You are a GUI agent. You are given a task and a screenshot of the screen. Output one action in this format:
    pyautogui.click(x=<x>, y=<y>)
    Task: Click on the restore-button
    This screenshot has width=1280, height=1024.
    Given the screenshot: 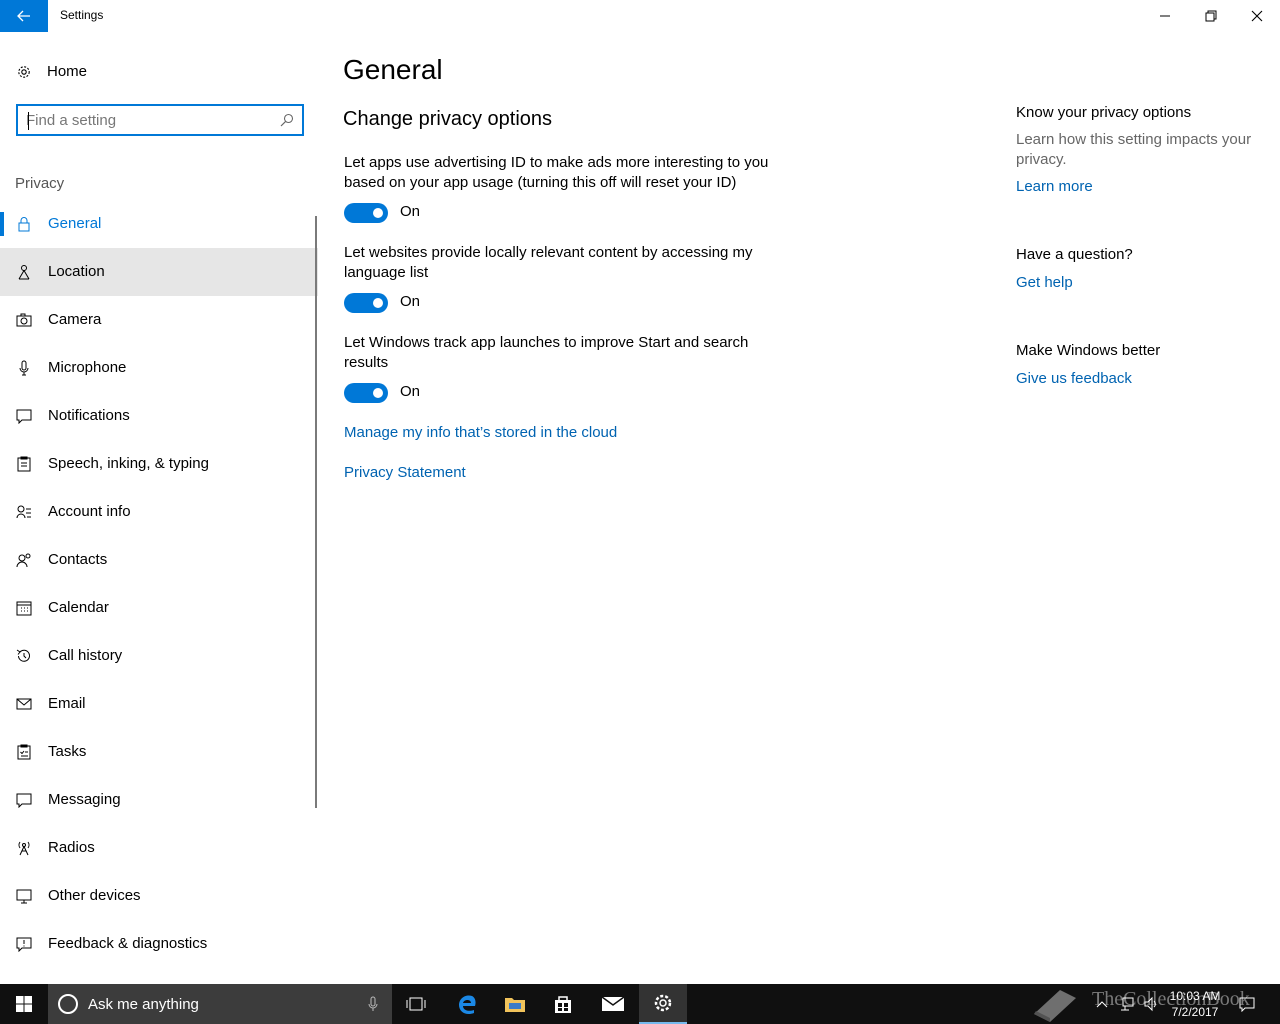 What is the action you would take?
    pyautogui.click(x=1211, y=16)
    